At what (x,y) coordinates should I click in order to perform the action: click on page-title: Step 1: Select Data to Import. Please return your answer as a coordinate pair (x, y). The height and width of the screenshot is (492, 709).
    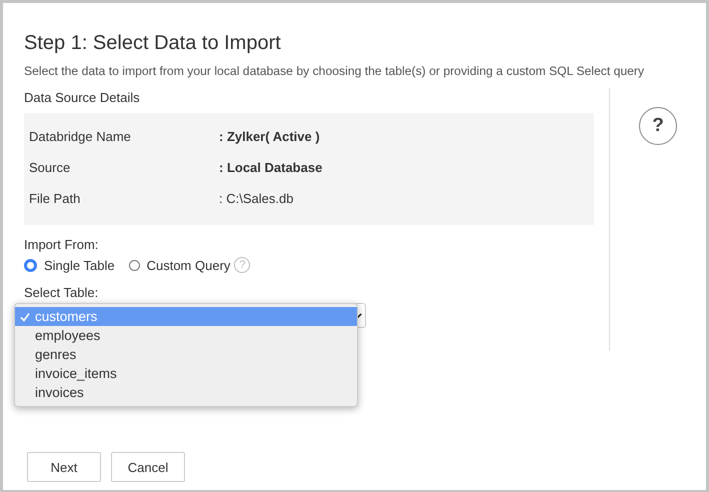
    Looking at the image, I should click on (153, 43).